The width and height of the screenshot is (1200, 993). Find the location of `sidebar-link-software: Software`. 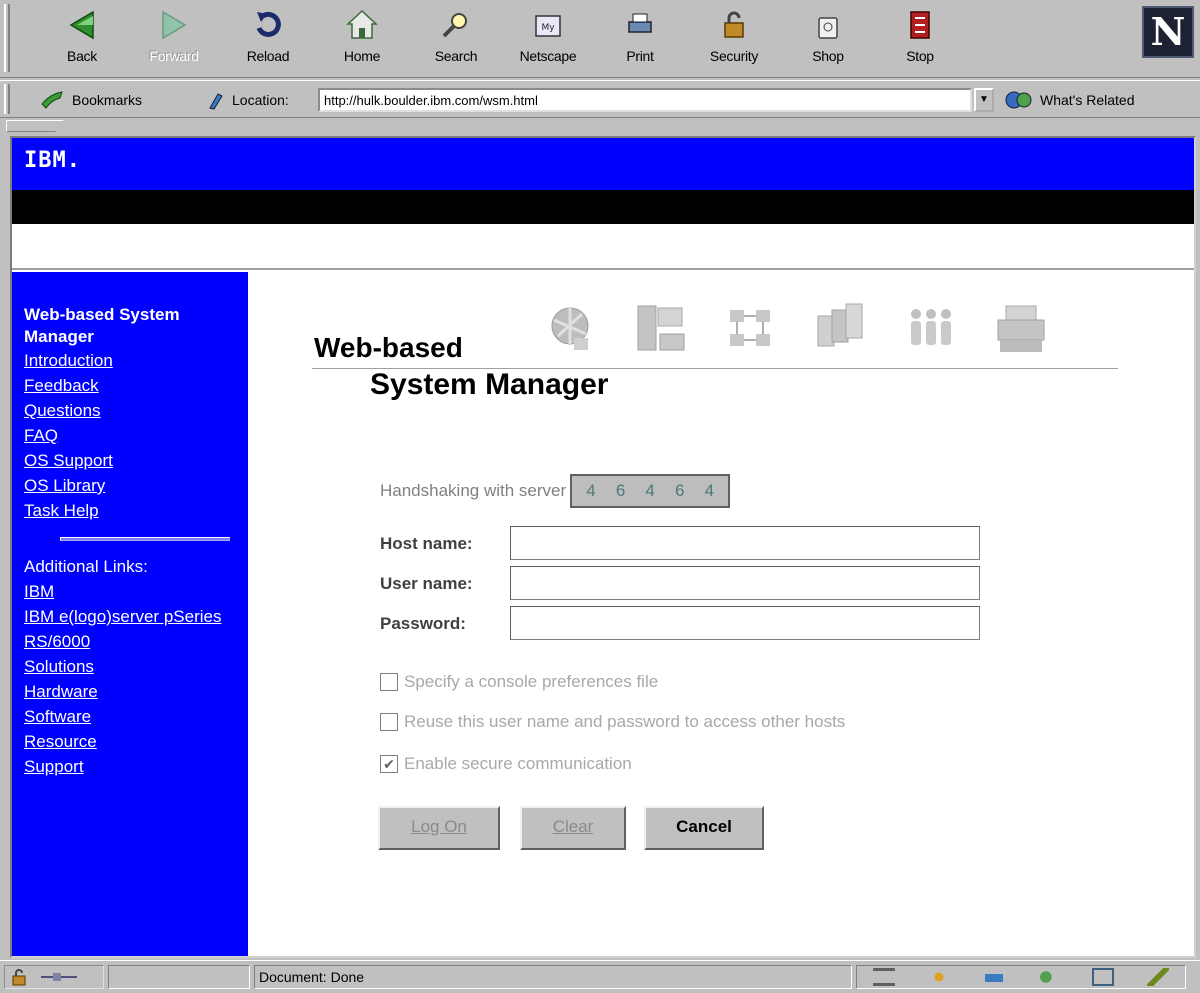

sidebar-link-software: Software is located at coordinates (136, 716).